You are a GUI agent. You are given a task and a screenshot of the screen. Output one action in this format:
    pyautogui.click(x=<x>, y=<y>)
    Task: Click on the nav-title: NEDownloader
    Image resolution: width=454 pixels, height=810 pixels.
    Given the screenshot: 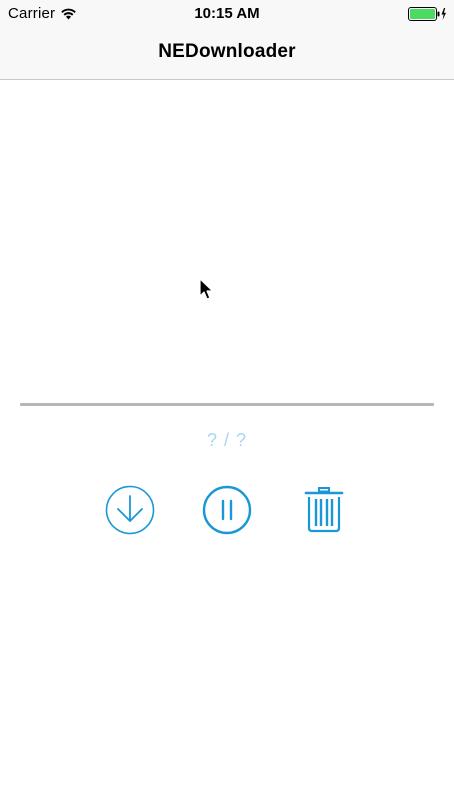 What is the action you would take?
    pyautogui.click(x=227, y=51)
    